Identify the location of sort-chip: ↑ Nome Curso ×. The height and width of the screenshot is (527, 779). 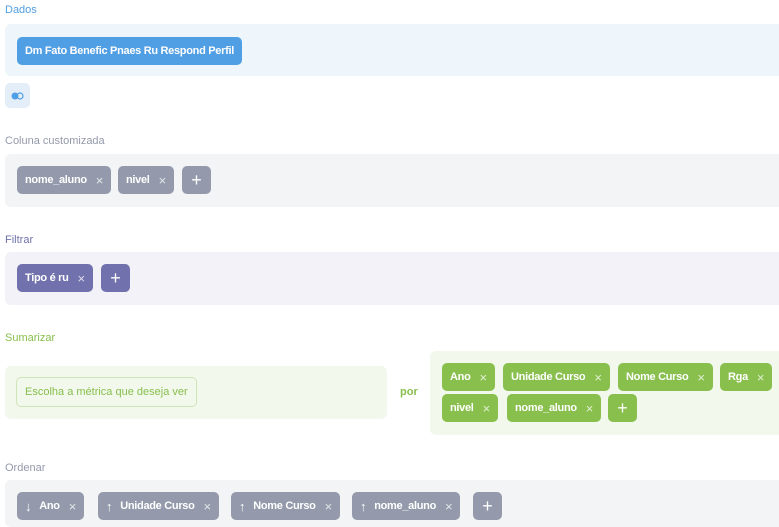
(285, 506).